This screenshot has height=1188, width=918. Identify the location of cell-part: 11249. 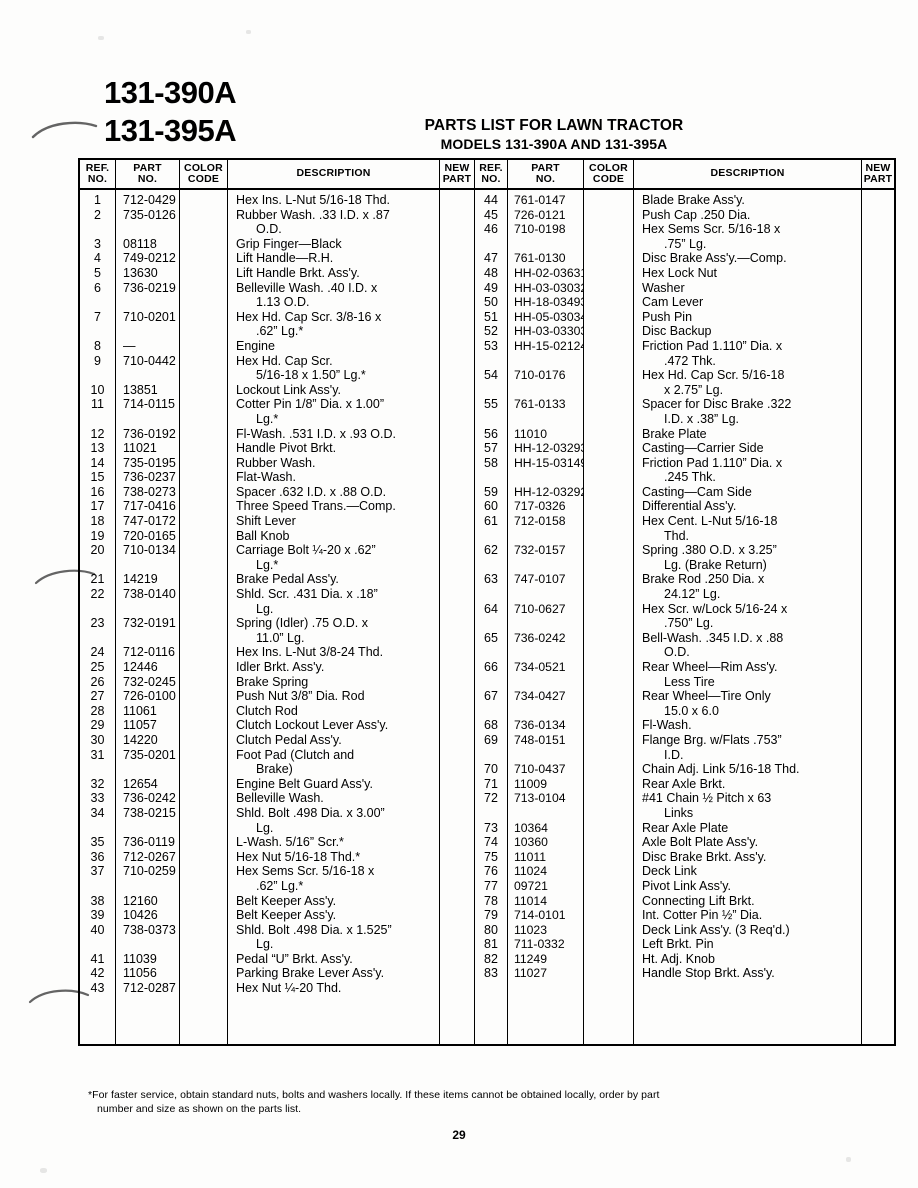
(530, 958).